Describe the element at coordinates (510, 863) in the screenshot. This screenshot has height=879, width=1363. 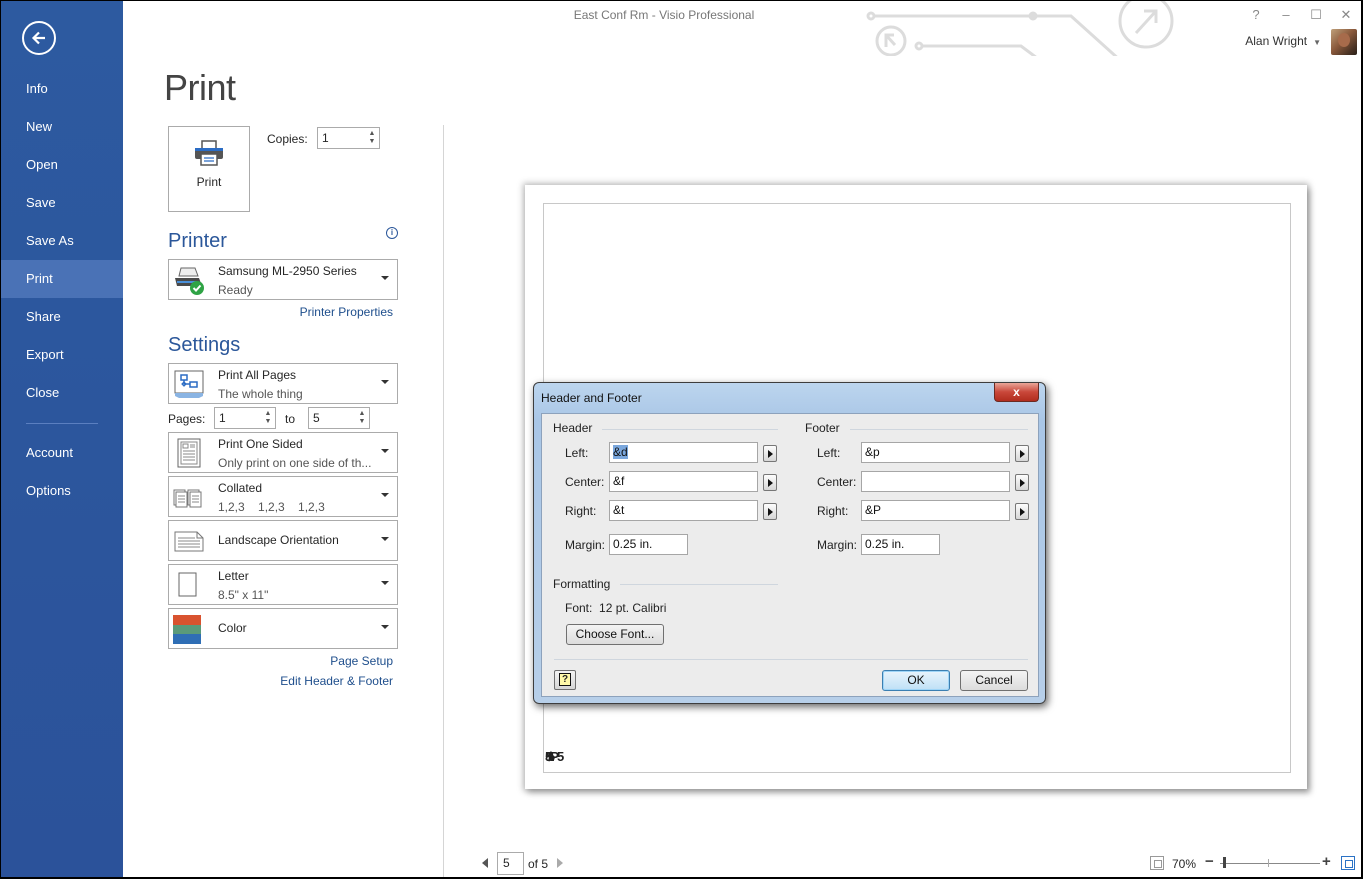
I see `current-page-input: 5` at that location.